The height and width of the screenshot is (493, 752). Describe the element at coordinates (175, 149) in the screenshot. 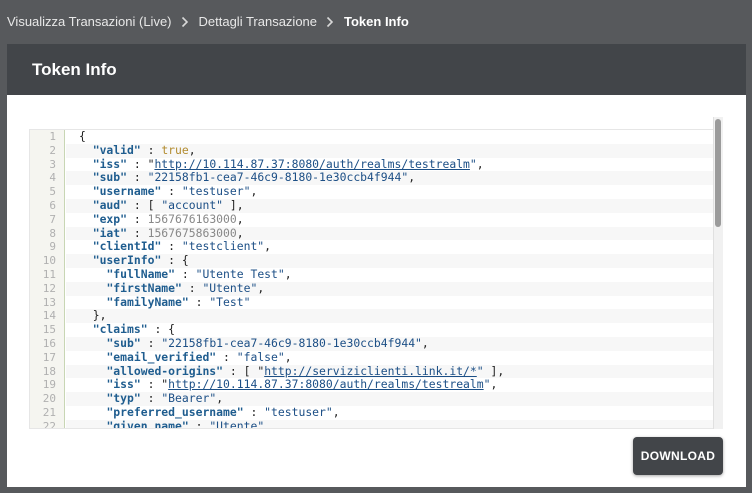

I see `code-token: true` at that location.